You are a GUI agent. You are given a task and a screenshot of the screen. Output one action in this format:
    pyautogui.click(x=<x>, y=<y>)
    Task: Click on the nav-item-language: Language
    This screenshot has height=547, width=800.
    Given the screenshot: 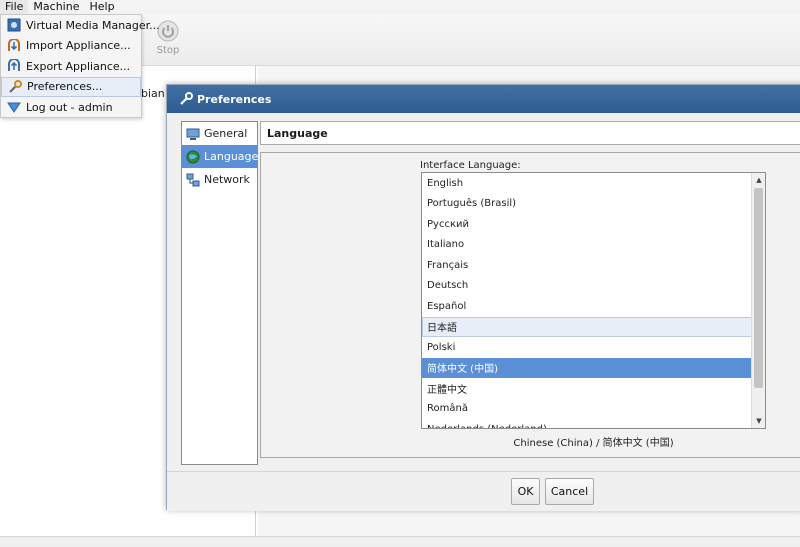 What is the action you would take?
    pyautogui.click(x=220, y=156)
    